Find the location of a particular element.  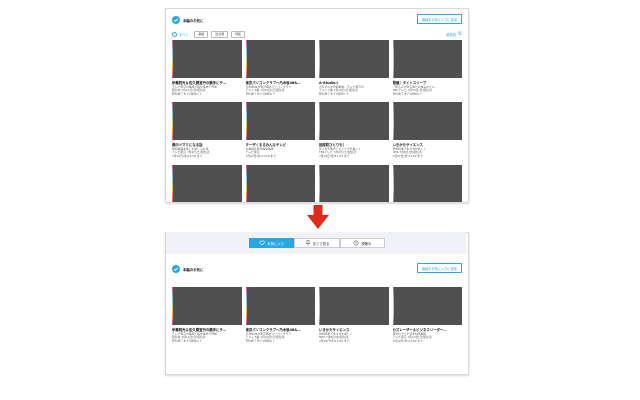

sort-control: 新着順 ⇅ is located at coordinates (454, 33).